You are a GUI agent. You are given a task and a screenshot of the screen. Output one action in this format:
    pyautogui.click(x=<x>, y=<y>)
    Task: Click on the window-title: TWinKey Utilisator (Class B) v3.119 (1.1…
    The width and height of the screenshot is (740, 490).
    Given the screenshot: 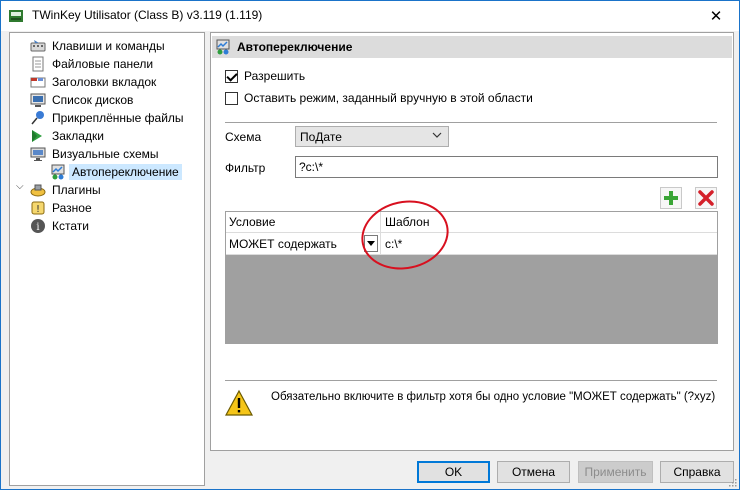 What is the action you would take?
    pyautogui.click(x=147, y=15)
    